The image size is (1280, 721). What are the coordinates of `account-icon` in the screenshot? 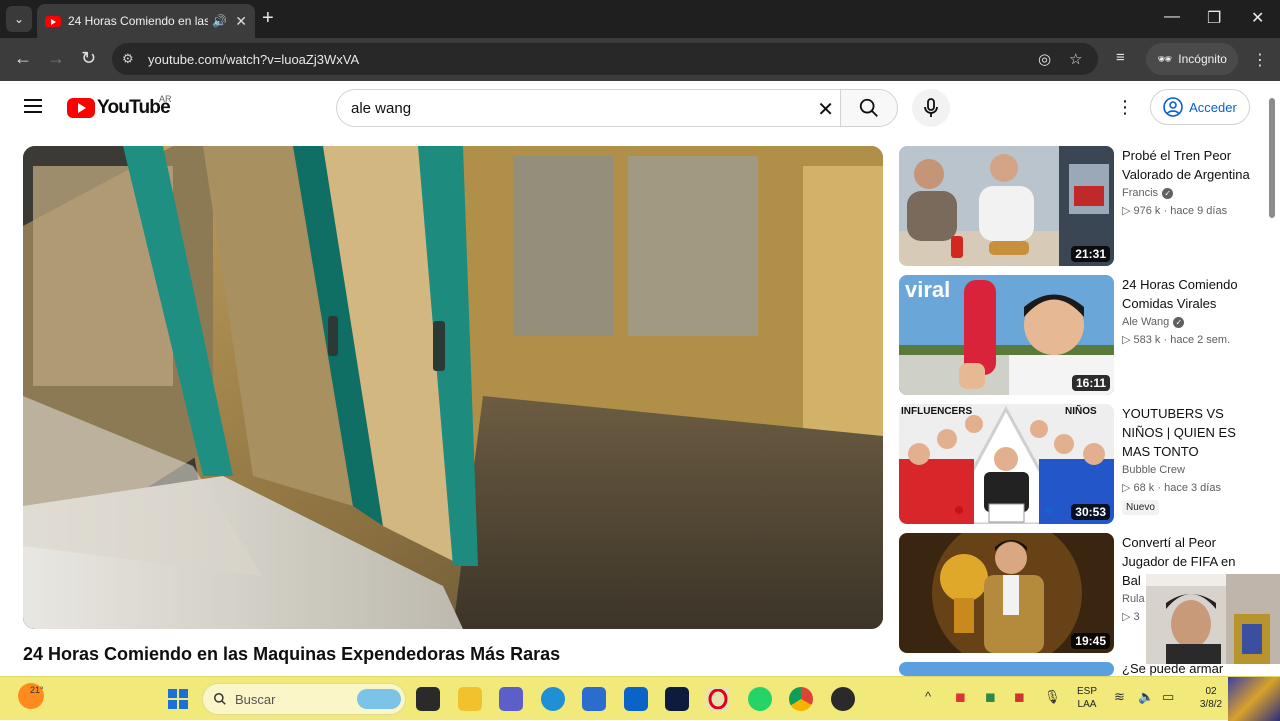 It's located at (1173, 107).